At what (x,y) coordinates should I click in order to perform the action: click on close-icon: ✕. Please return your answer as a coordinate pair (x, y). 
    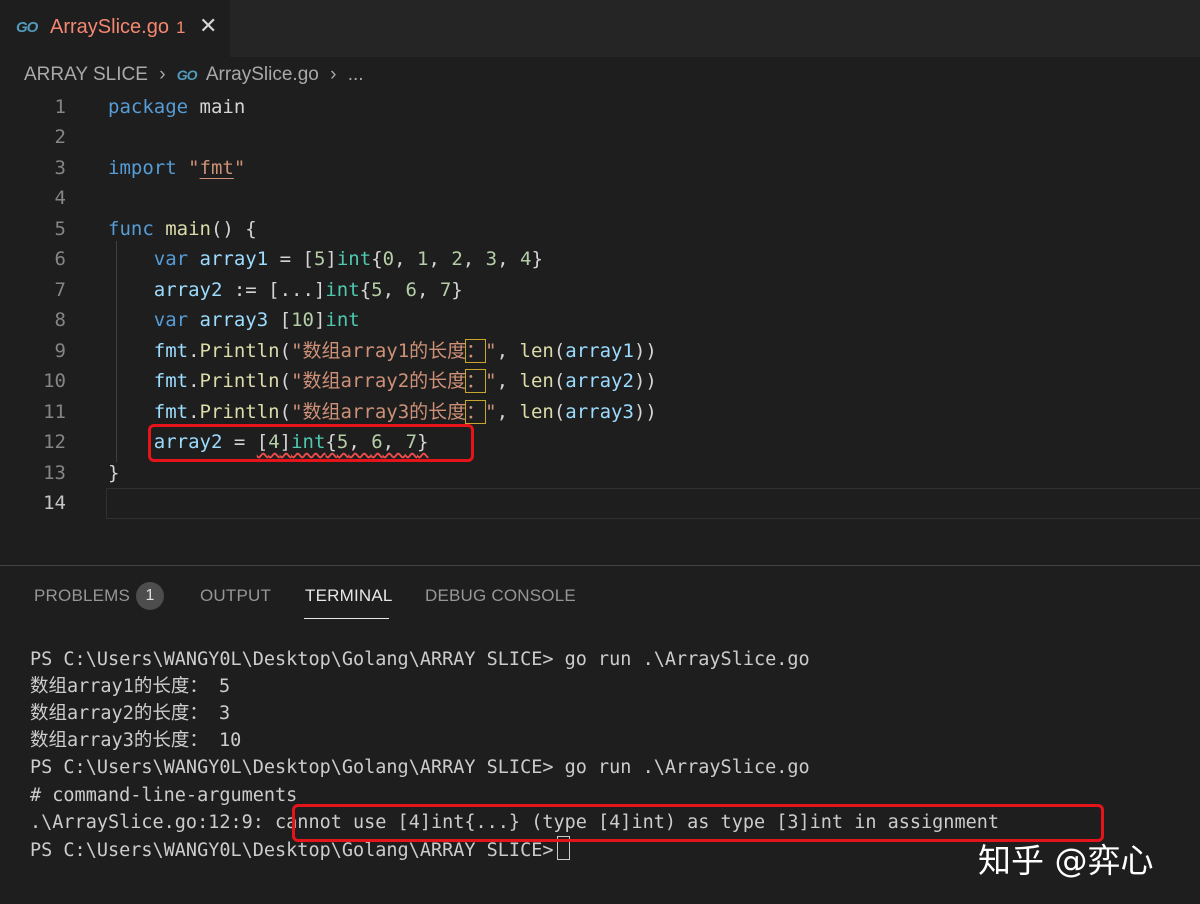
    Looking at the image, I should click on (208, 26).